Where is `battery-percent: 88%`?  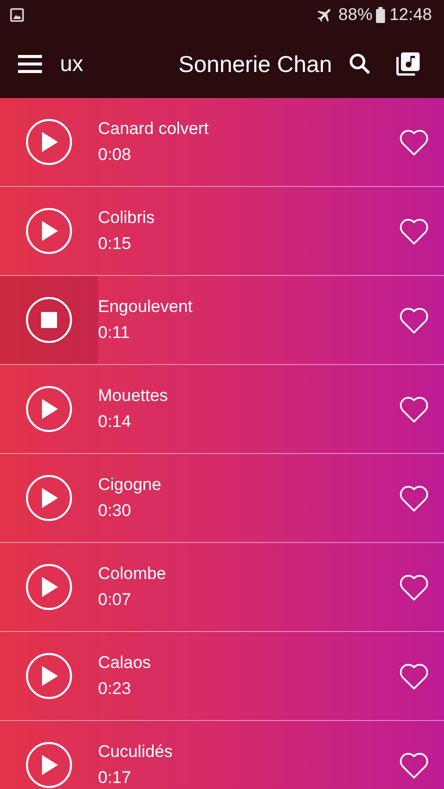 battery-percent: 88% is located at coordinates (355, 15).